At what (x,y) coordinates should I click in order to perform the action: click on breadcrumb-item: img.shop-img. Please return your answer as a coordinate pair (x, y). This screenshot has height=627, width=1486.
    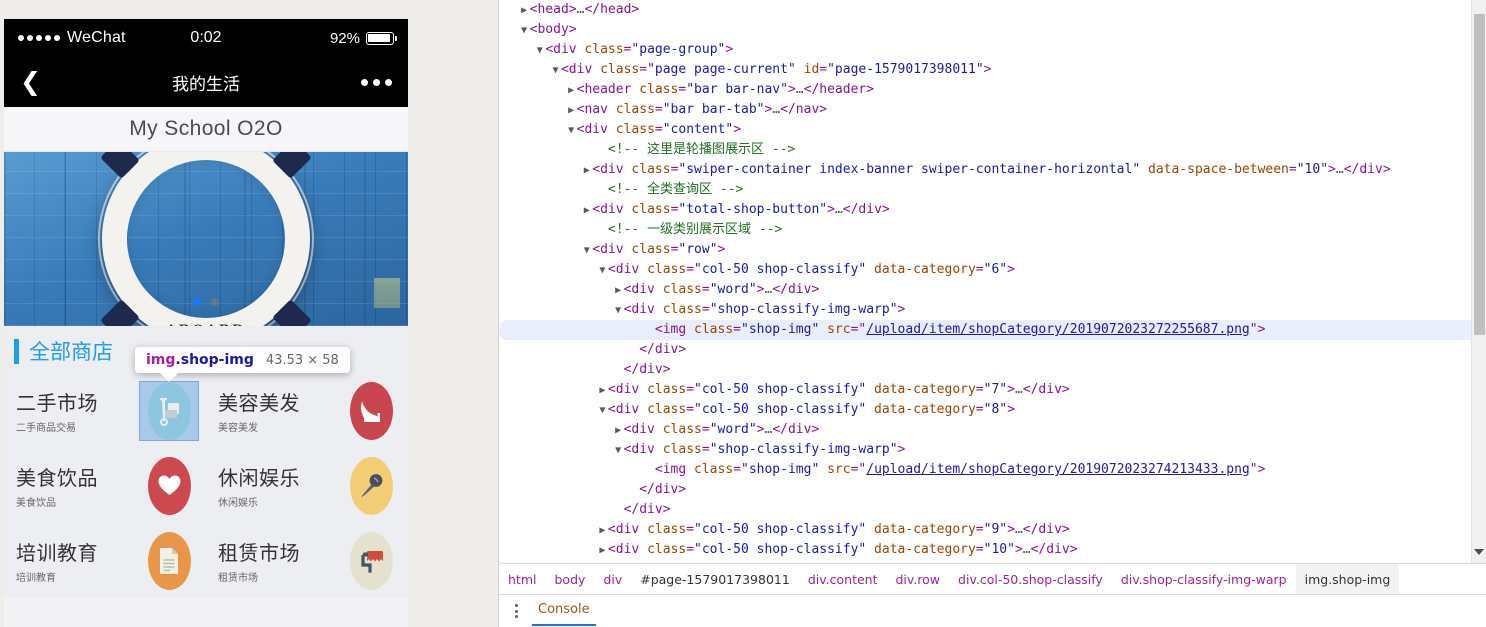
    Looking at the image, I should click on (1347, 579).